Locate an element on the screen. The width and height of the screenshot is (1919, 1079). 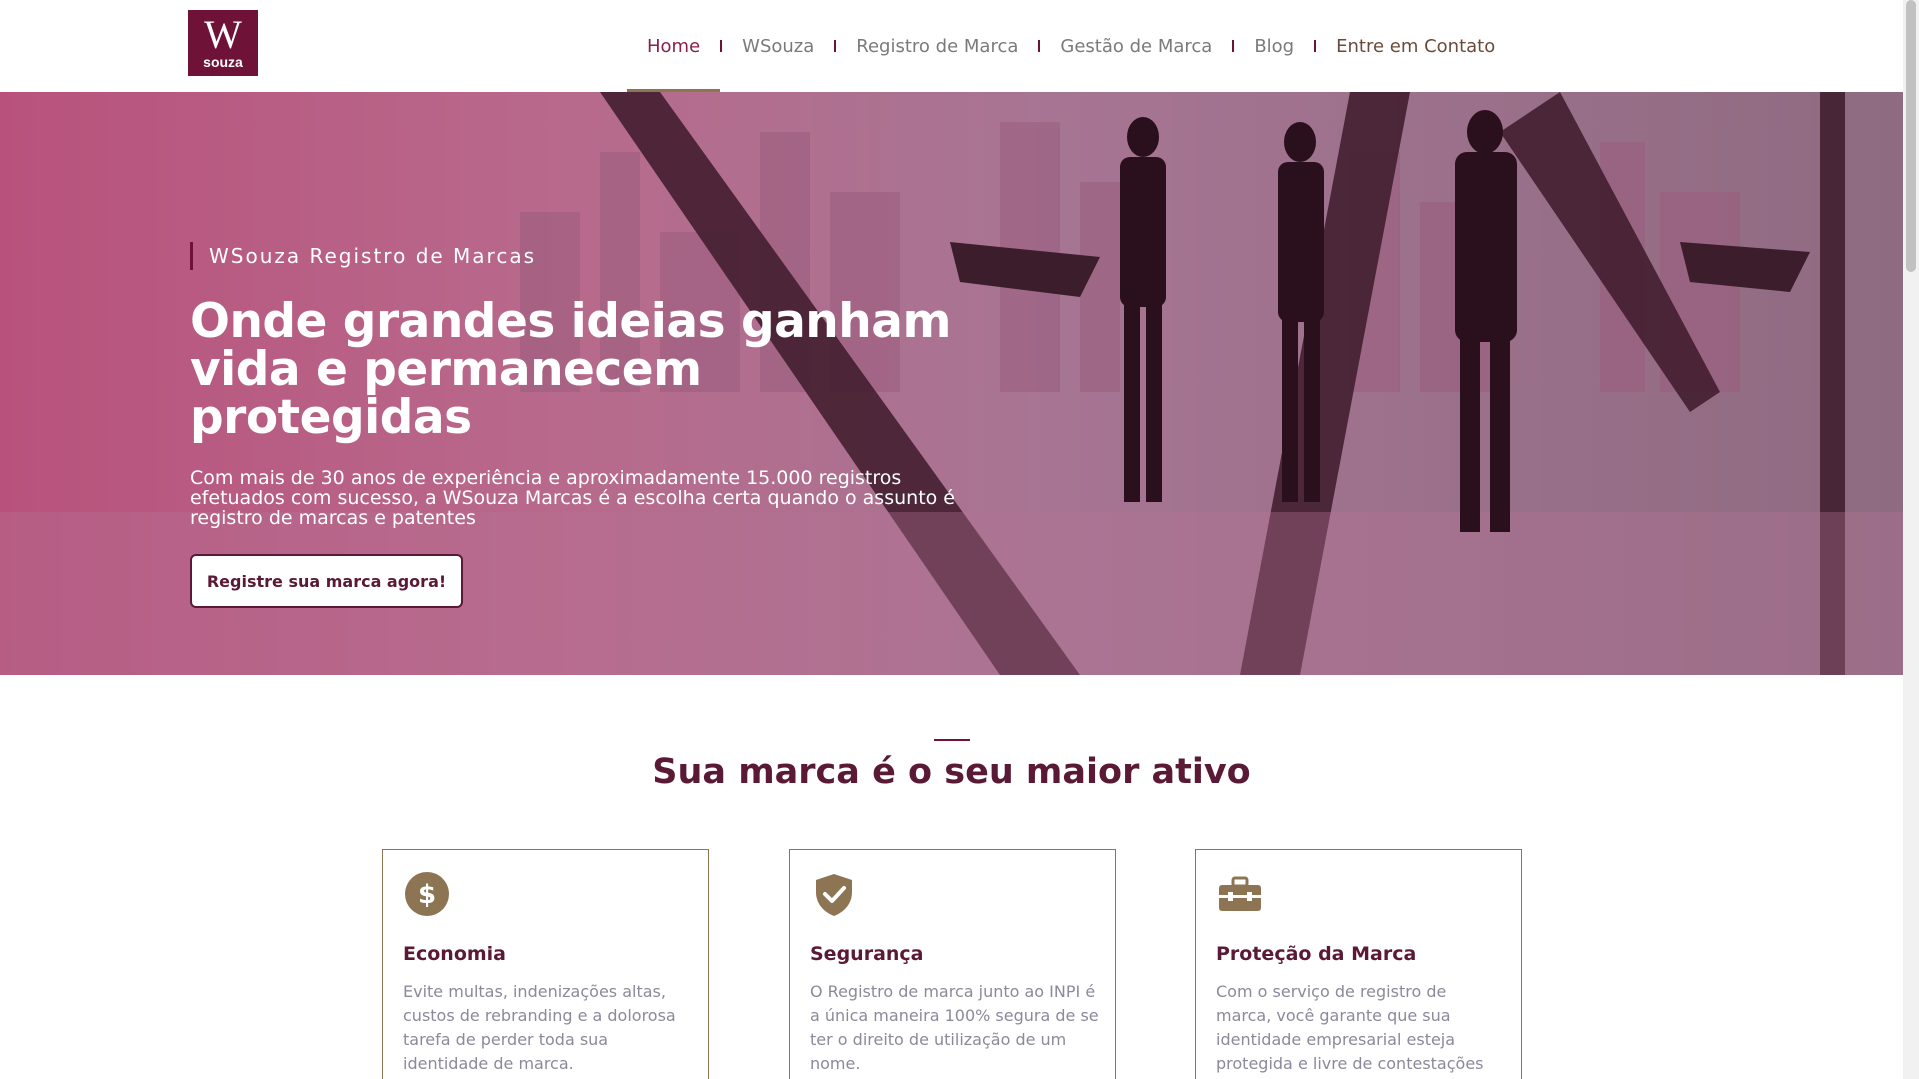
hero-title-line-1: Onde grandes ideias ganham is located at coordinates (570, 321).